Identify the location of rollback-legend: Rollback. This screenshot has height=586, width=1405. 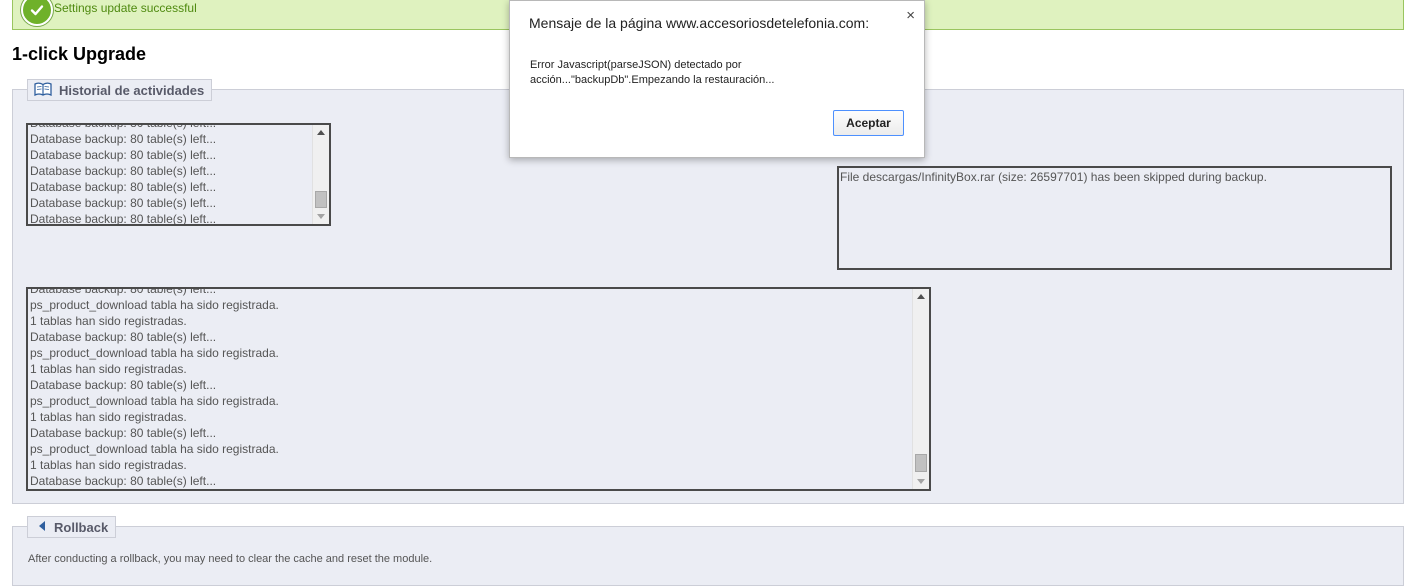
(72, 527).